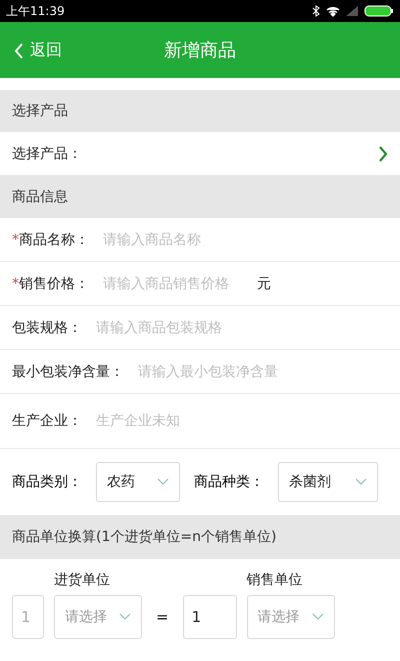  Describe the element at coordinates (200, 537) in the screenshot. I see `section-header: 商品单位换算(1个进货单位=n个销售单位)` at that location.